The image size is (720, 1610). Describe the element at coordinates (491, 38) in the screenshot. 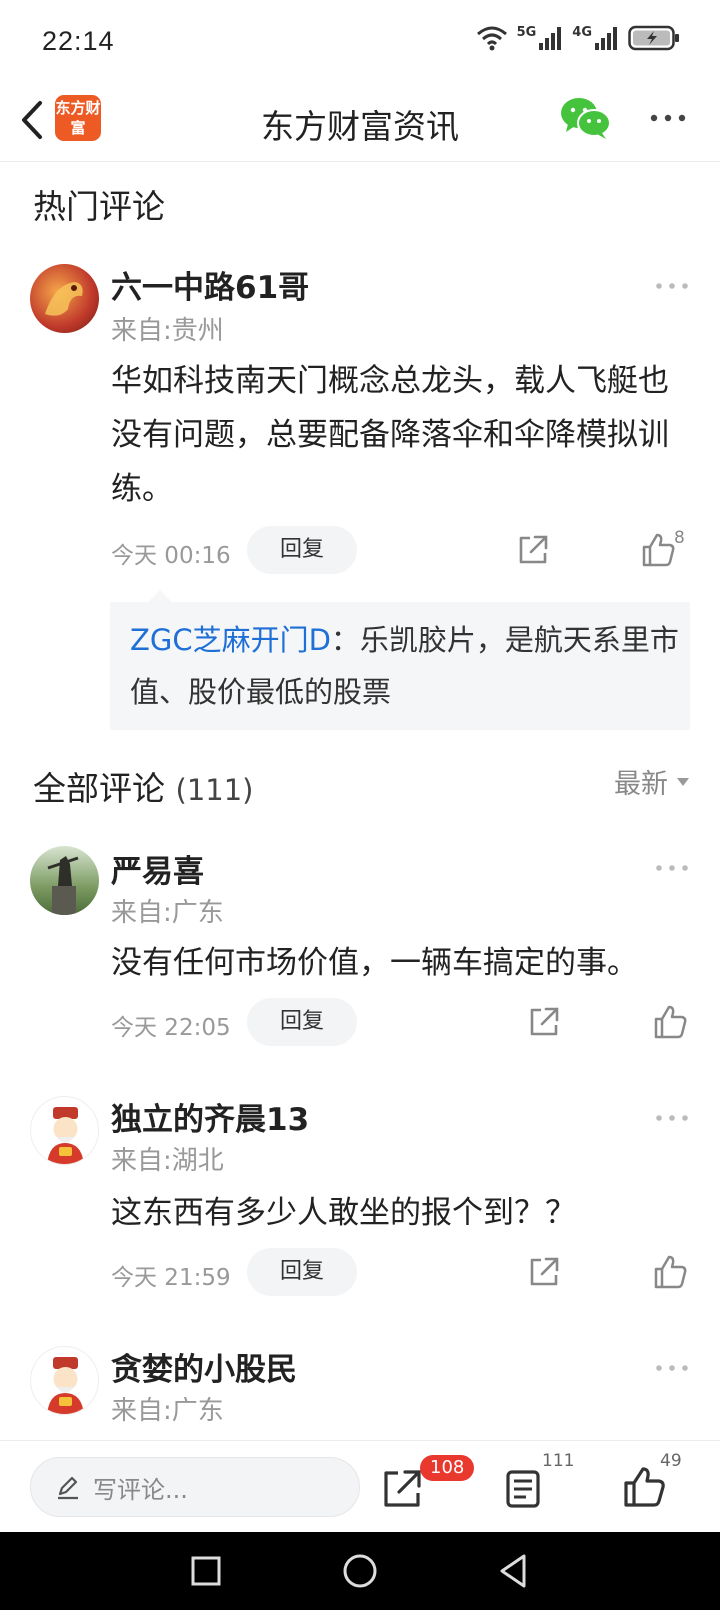

I see `wifi-icon` at that location.